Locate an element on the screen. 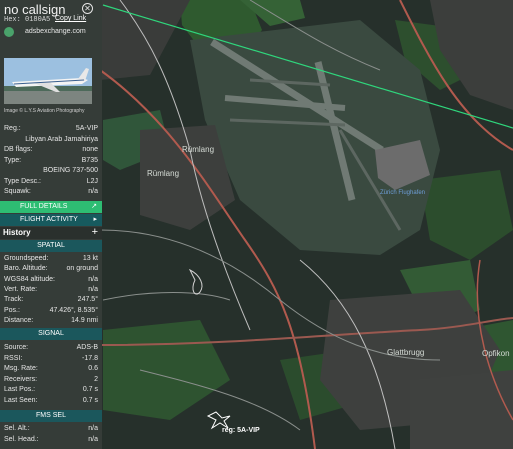  plus-icon: + is located at coordinates (95, 232).